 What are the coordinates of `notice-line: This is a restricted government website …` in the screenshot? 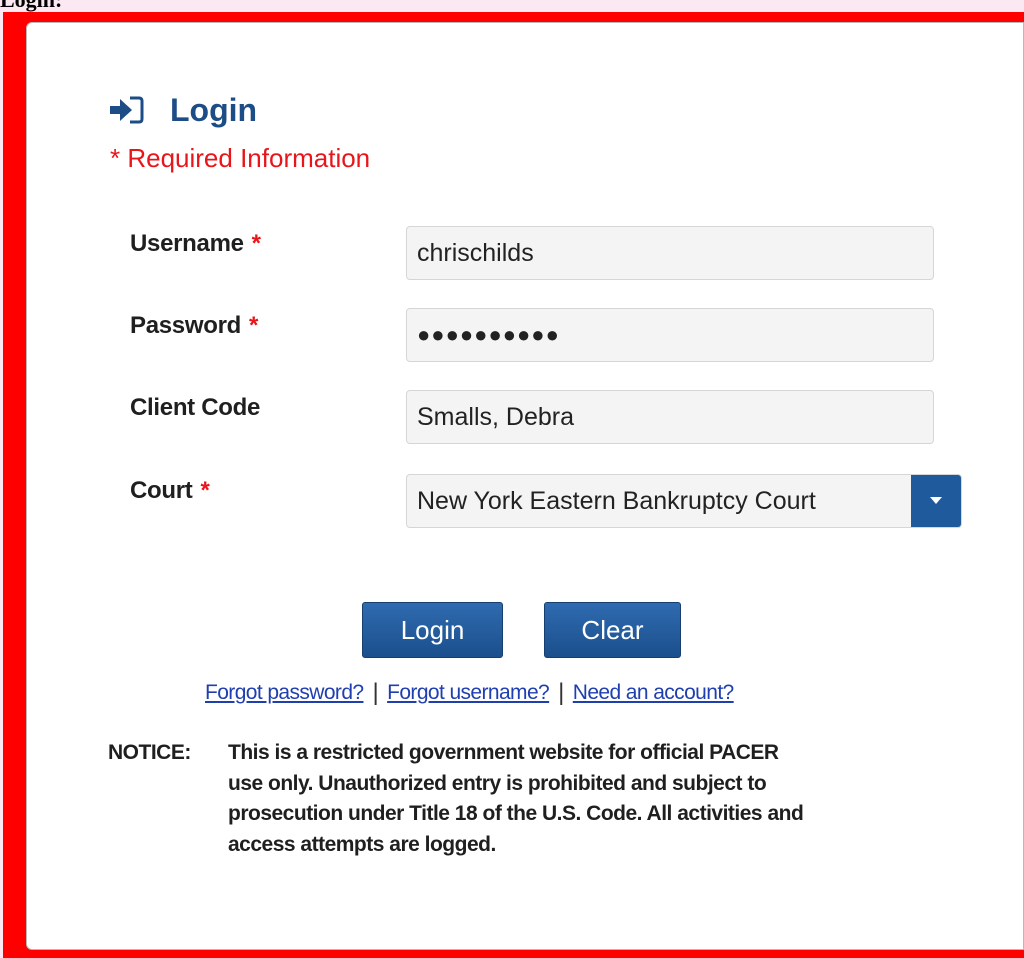 It's located at (503, 752).